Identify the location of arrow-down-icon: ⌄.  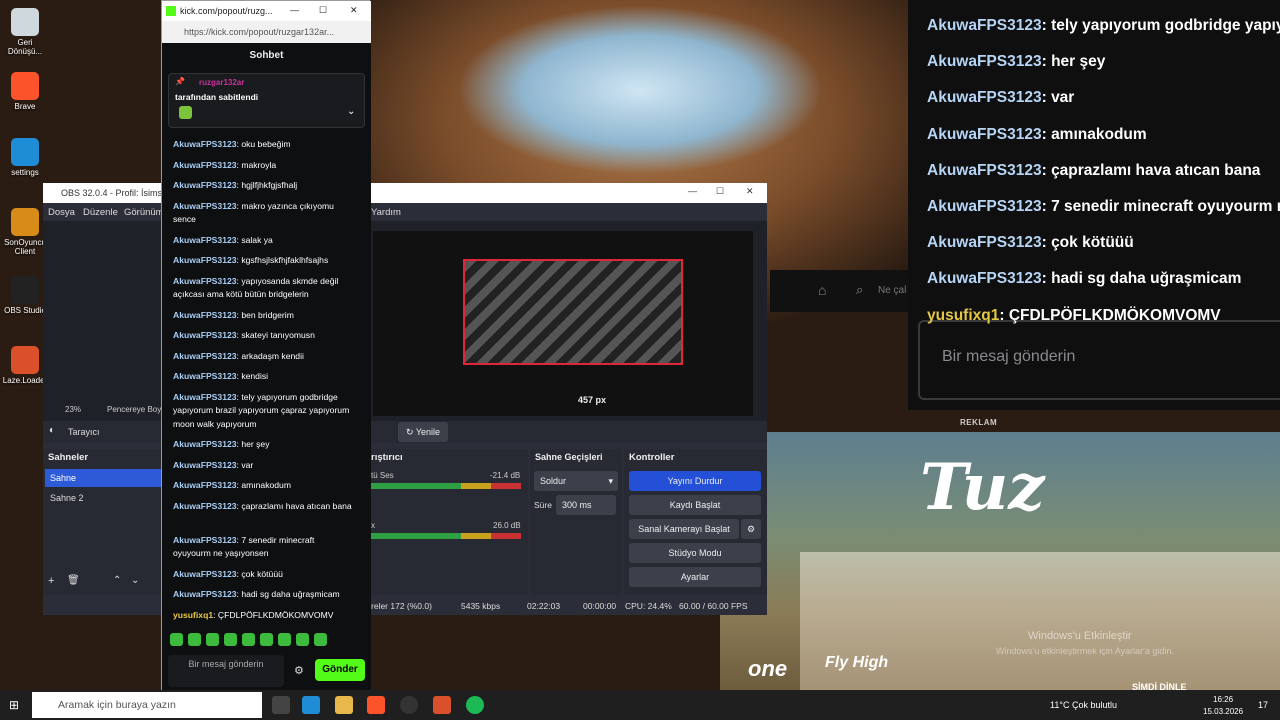
(135, 580).